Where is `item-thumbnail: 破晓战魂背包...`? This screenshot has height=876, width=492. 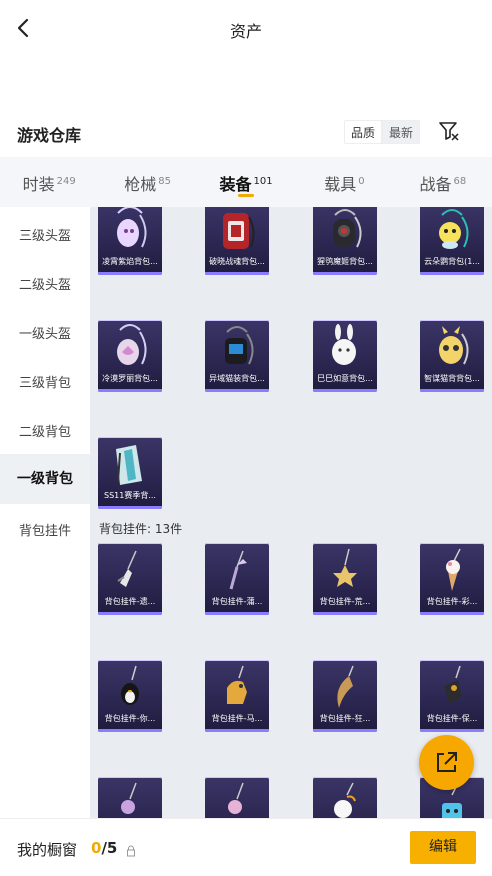 item-thumbnail: 破晓战魂背包... is located at coordinates (237, 241).